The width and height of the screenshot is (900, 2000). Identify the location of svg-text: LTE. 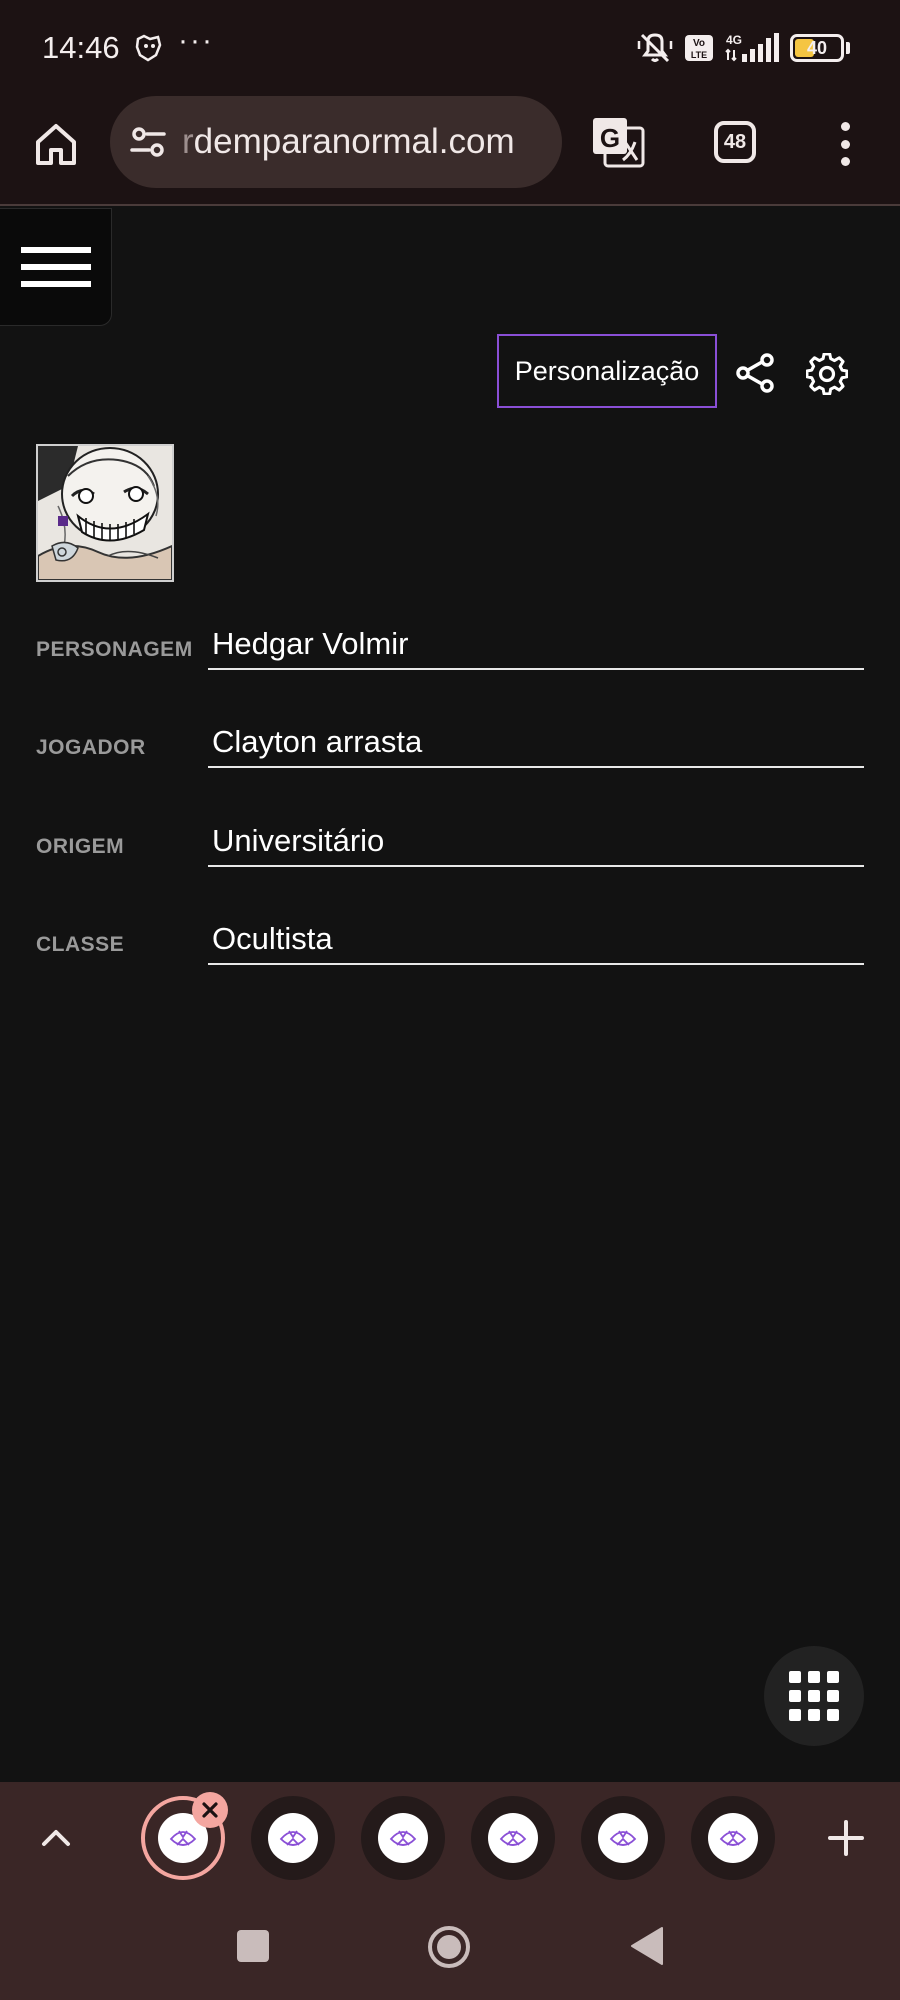
(699, 55).